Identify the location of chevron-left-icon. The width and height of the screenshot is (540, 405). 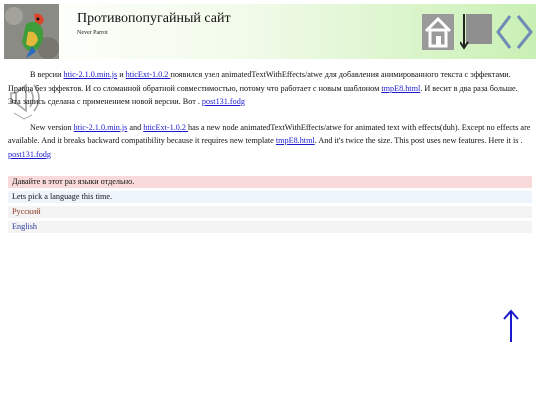
(504, 32).